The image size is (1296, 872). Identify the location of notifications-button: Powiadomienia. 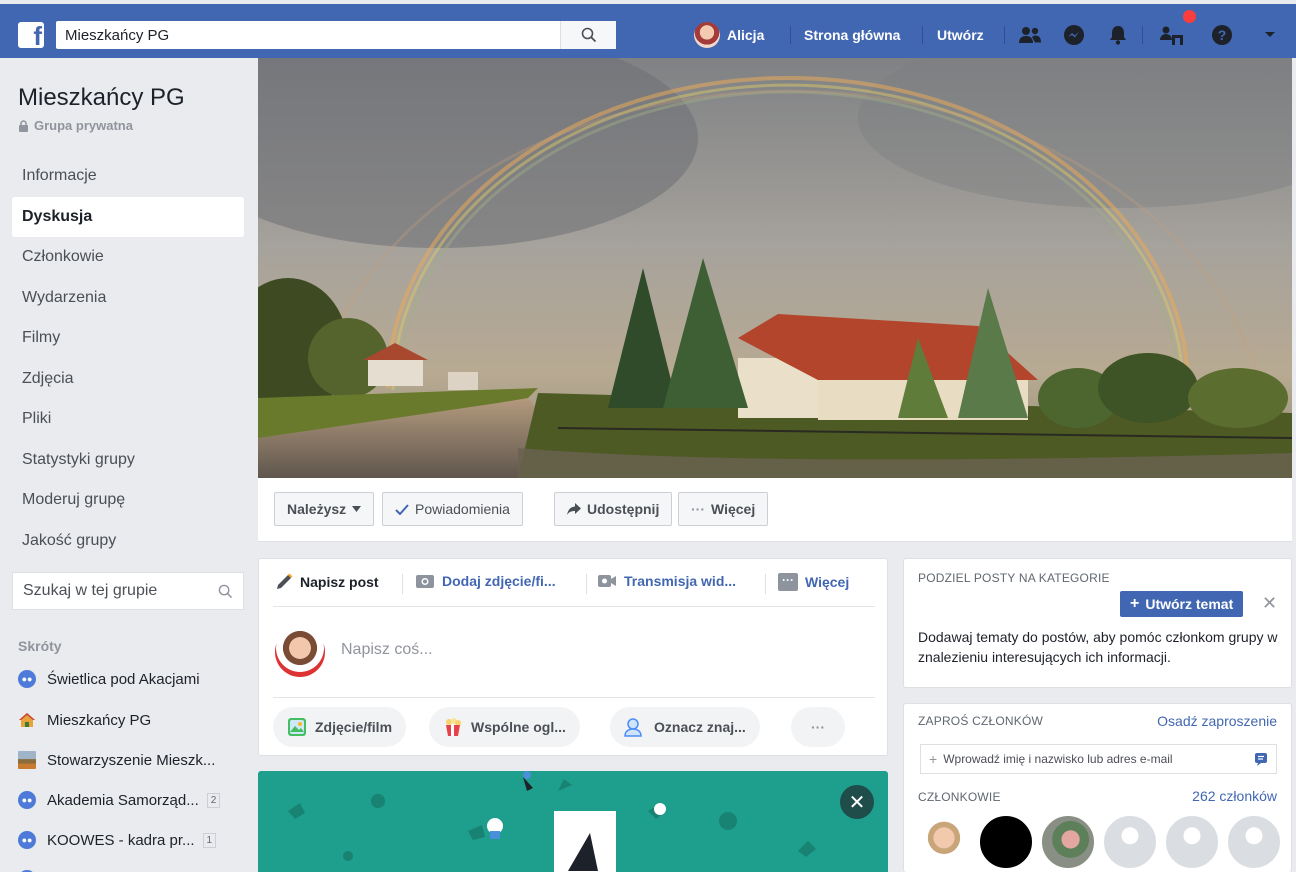
(452, 509).